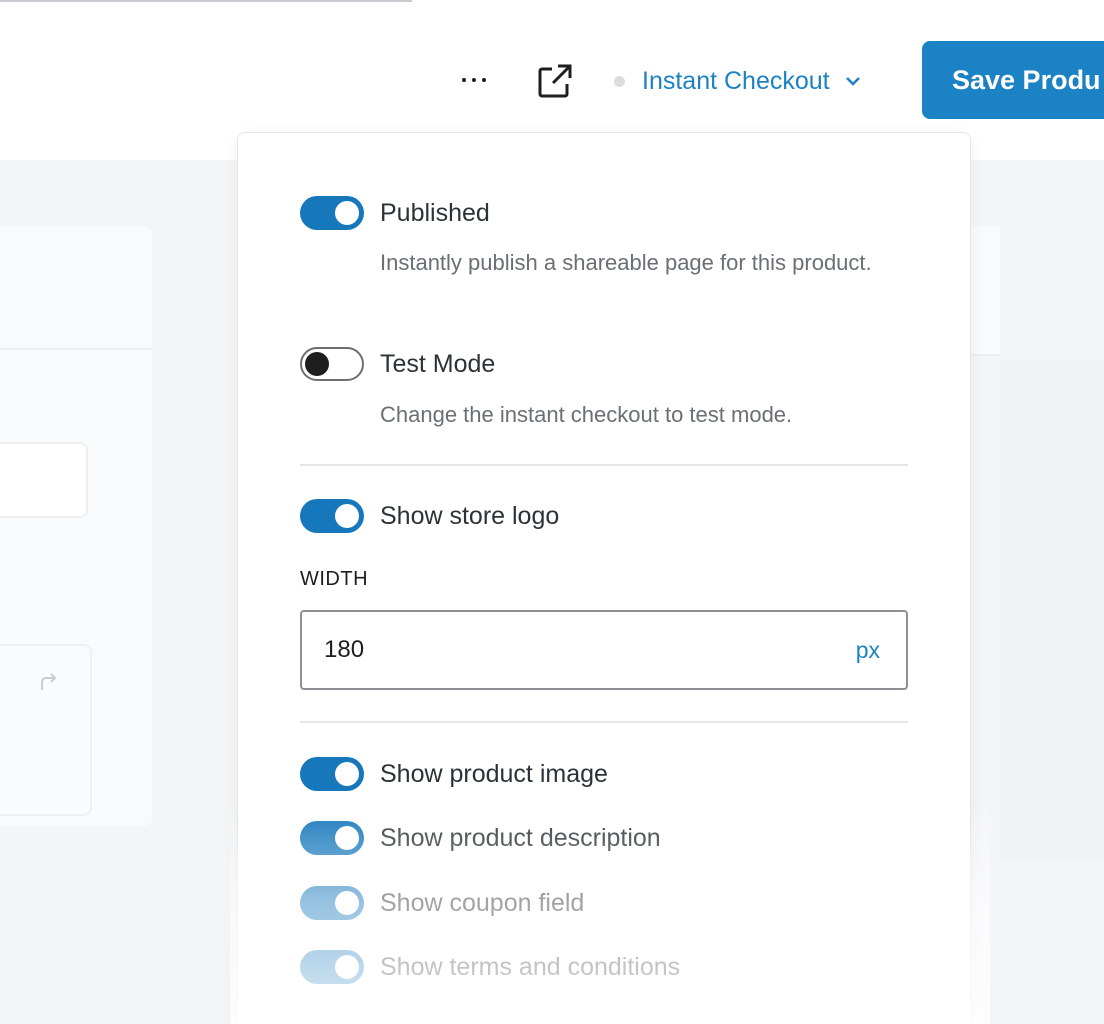  I want to click on show-product-description-toggle, so click(332, 838).